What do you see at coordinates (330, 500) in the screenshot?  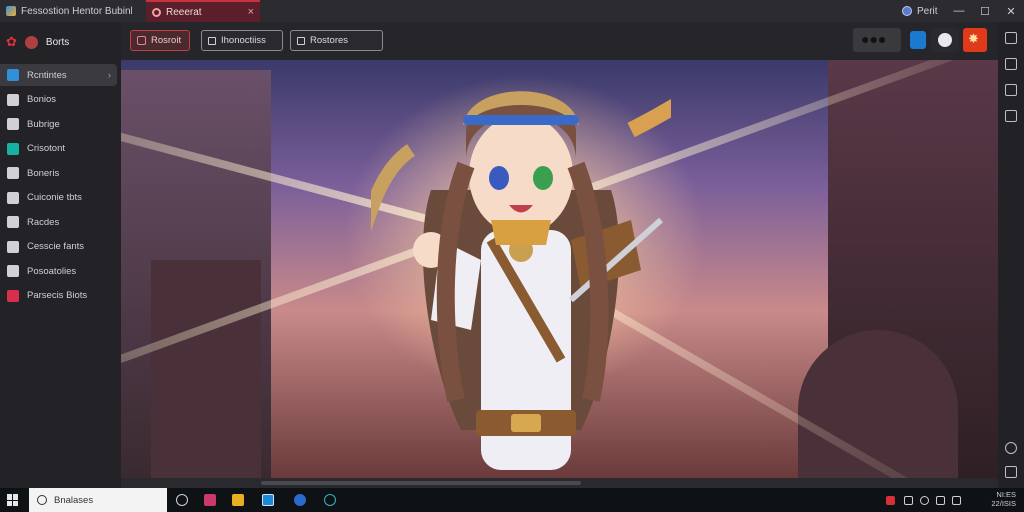 I see `chrome-icon` at bounding box center [330, 500].